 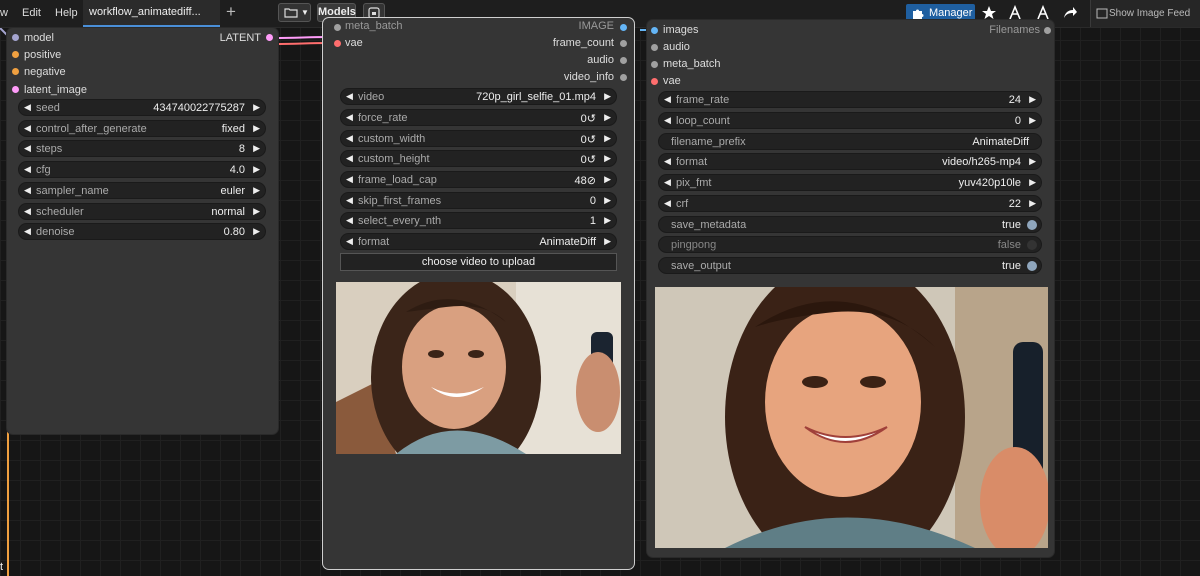 I want to click on input-label-audio: audio, so click(x=676, y=47).